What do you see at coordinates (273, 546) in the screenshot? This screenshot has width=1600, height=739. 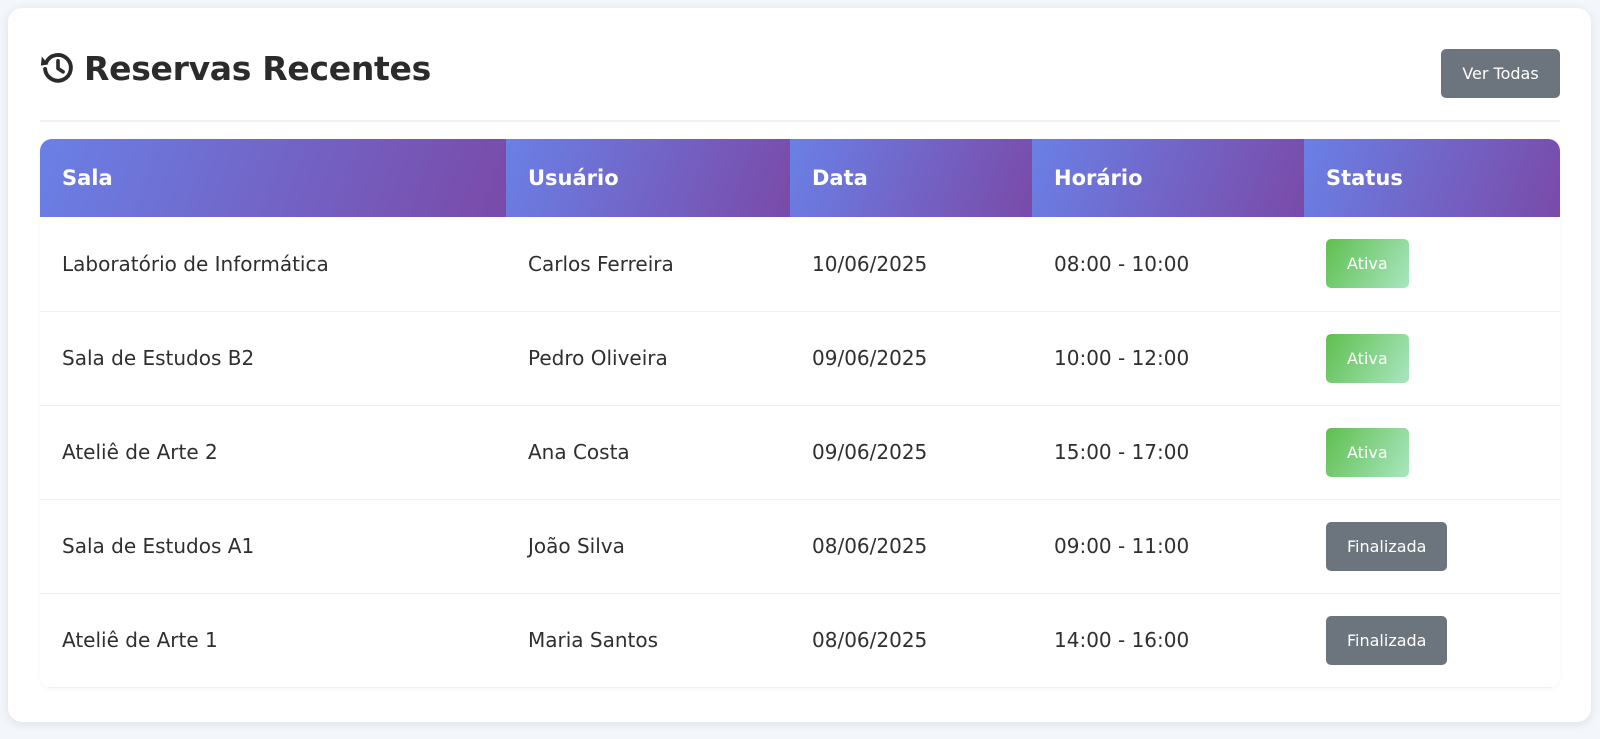 I see `cell-room: Sala de Estudos A1` at bounding box center [273, 546].